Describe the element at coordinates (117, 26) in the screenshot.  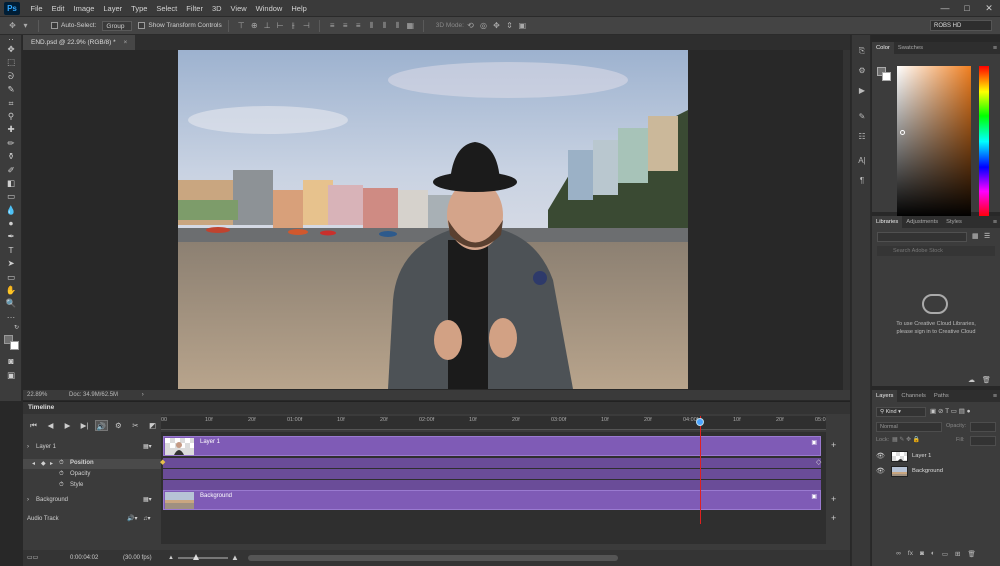
I see `auto-select-dropdown: Group` at that location.